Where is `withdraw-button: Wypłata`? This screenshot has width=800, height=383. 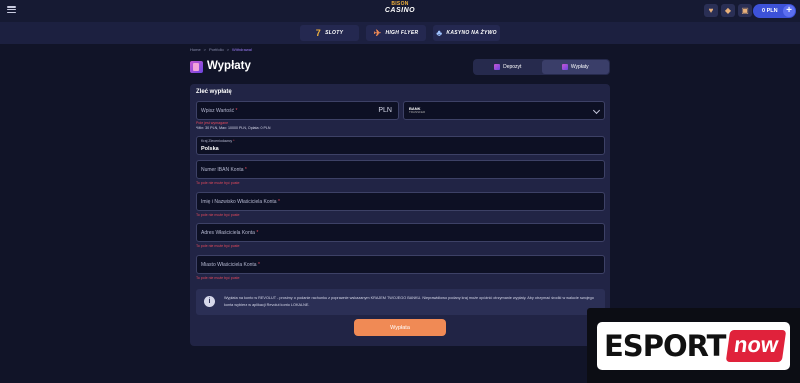 withdraw-button: Wypłata is located at coordinates (400, 327).